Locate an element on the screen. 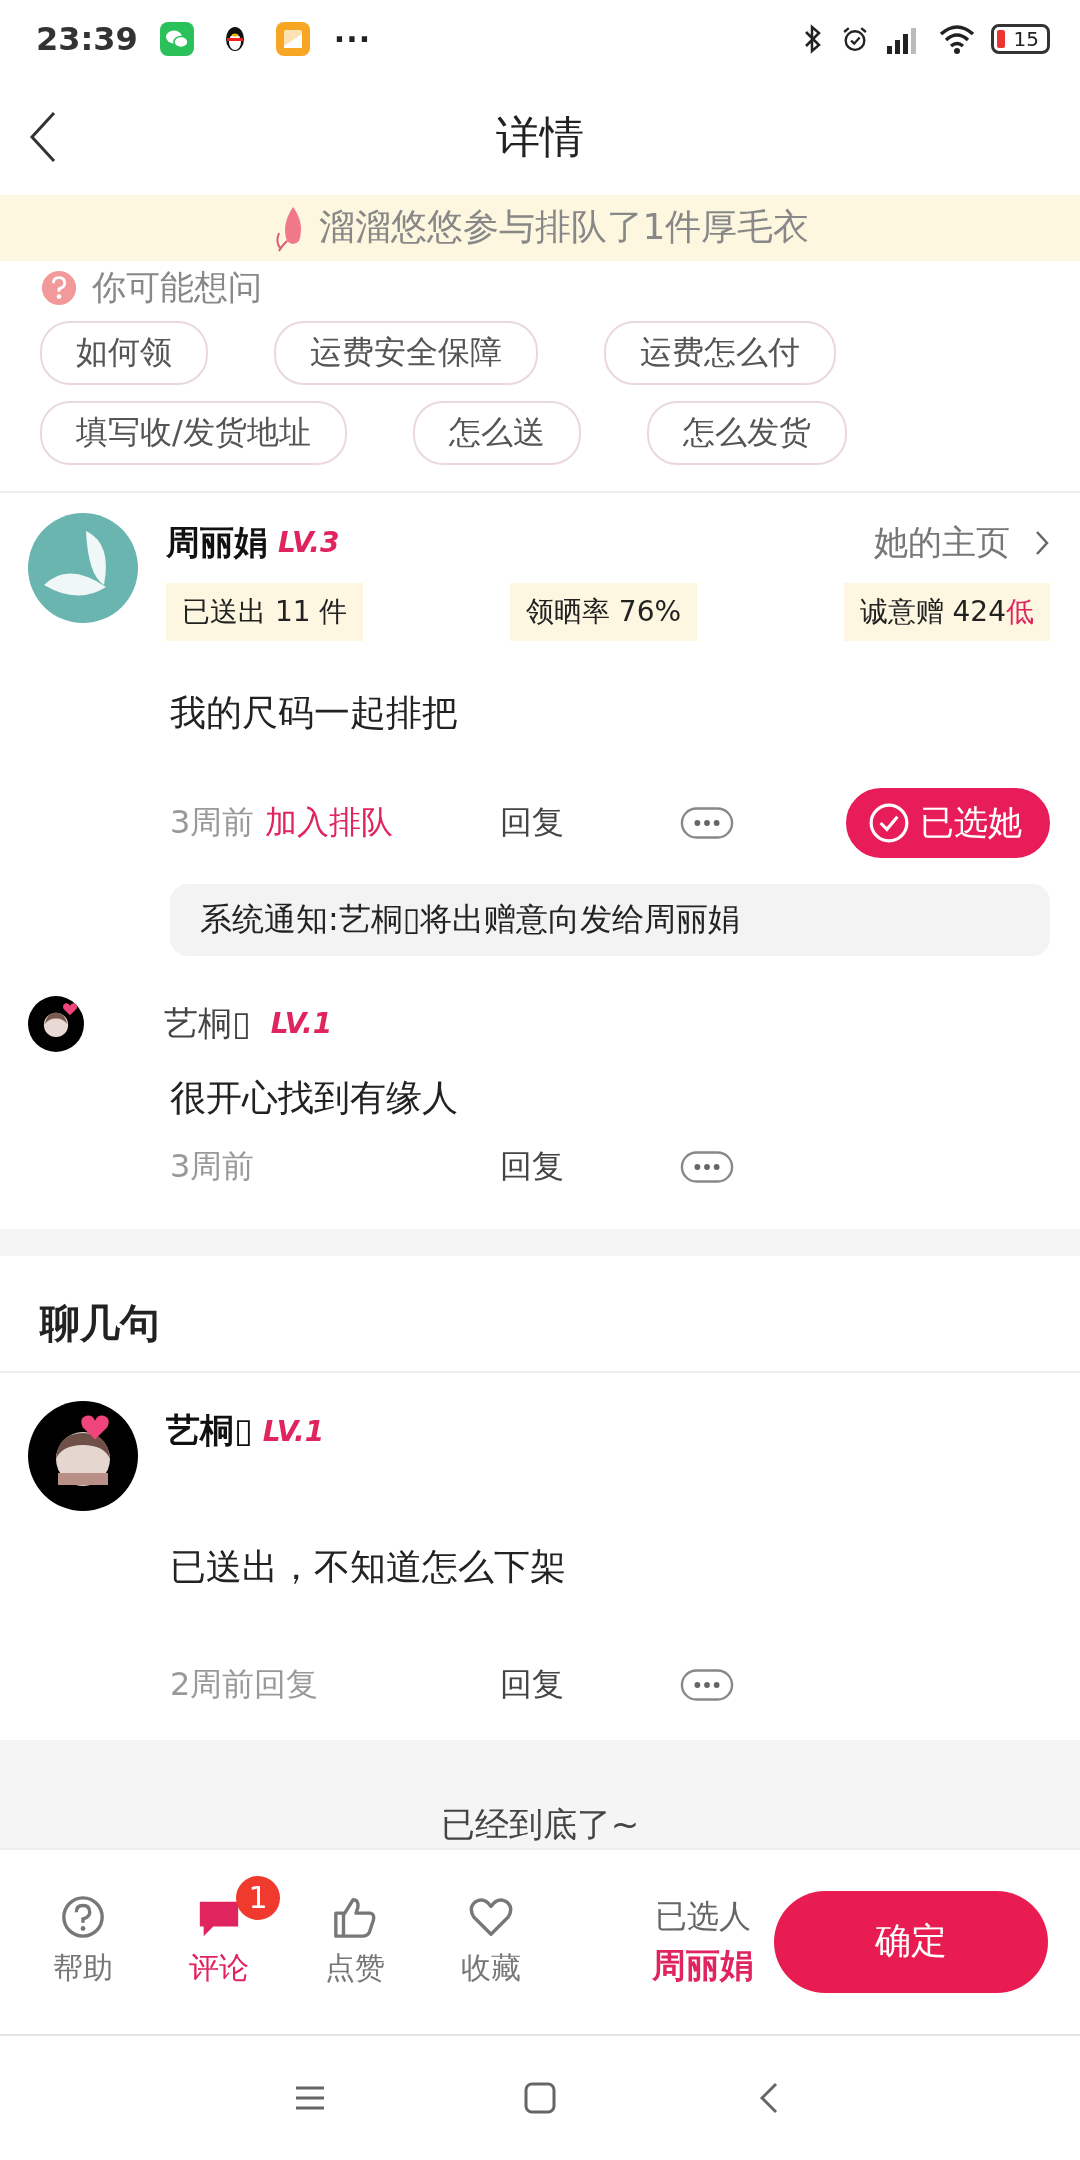 The image size is (1080, 2160). more-notifications: ··· is located at coordinates (352, 39).